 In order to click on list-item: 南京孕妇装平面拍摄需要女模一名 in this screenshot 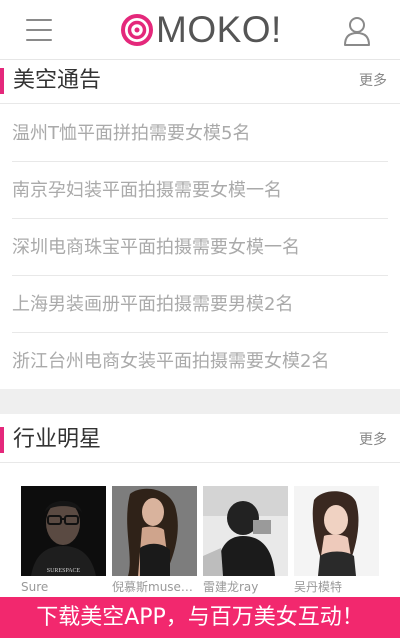, I will do `click(200, 190)`.